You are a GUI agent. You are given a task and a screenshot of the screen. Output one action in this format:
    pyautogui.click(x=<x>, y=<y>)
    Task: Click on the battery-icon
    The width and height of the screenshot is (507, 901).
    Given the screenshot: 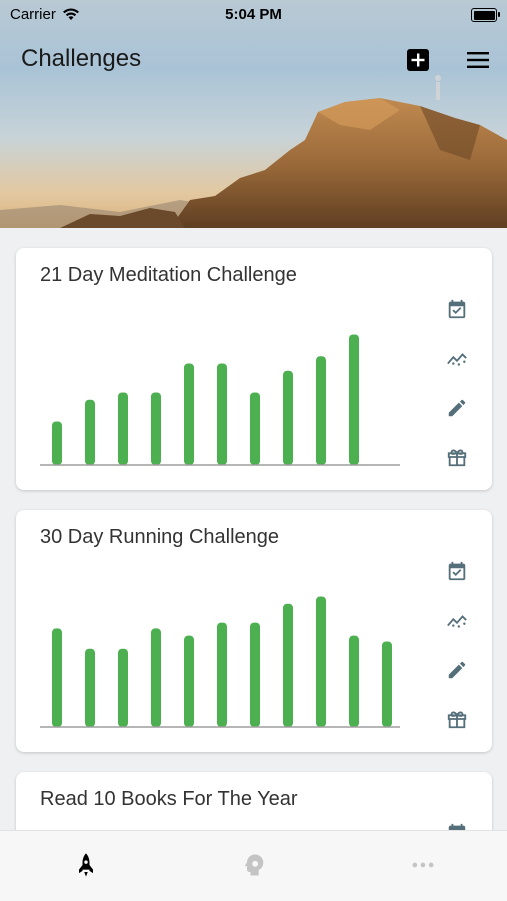 What is the action you would take?
    pyautogui.click(x=485, y=15)
    